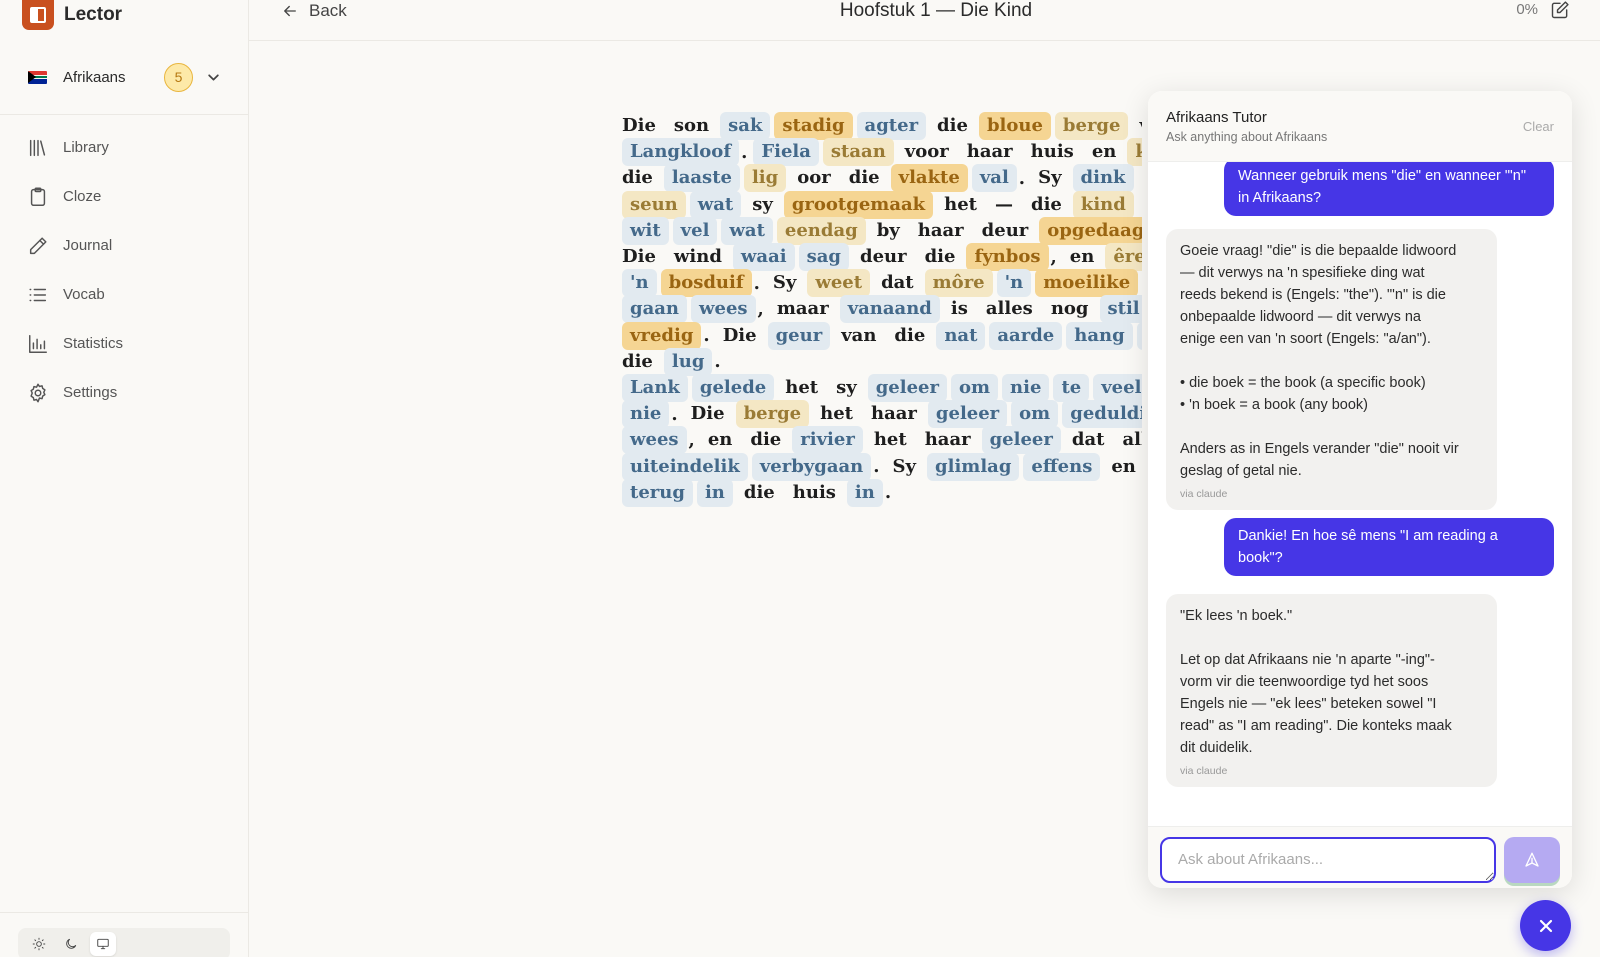 Image resolution: width=1600 pixels, height=957 pixels. I want to click on word-token: gelede, so click(733, 388).